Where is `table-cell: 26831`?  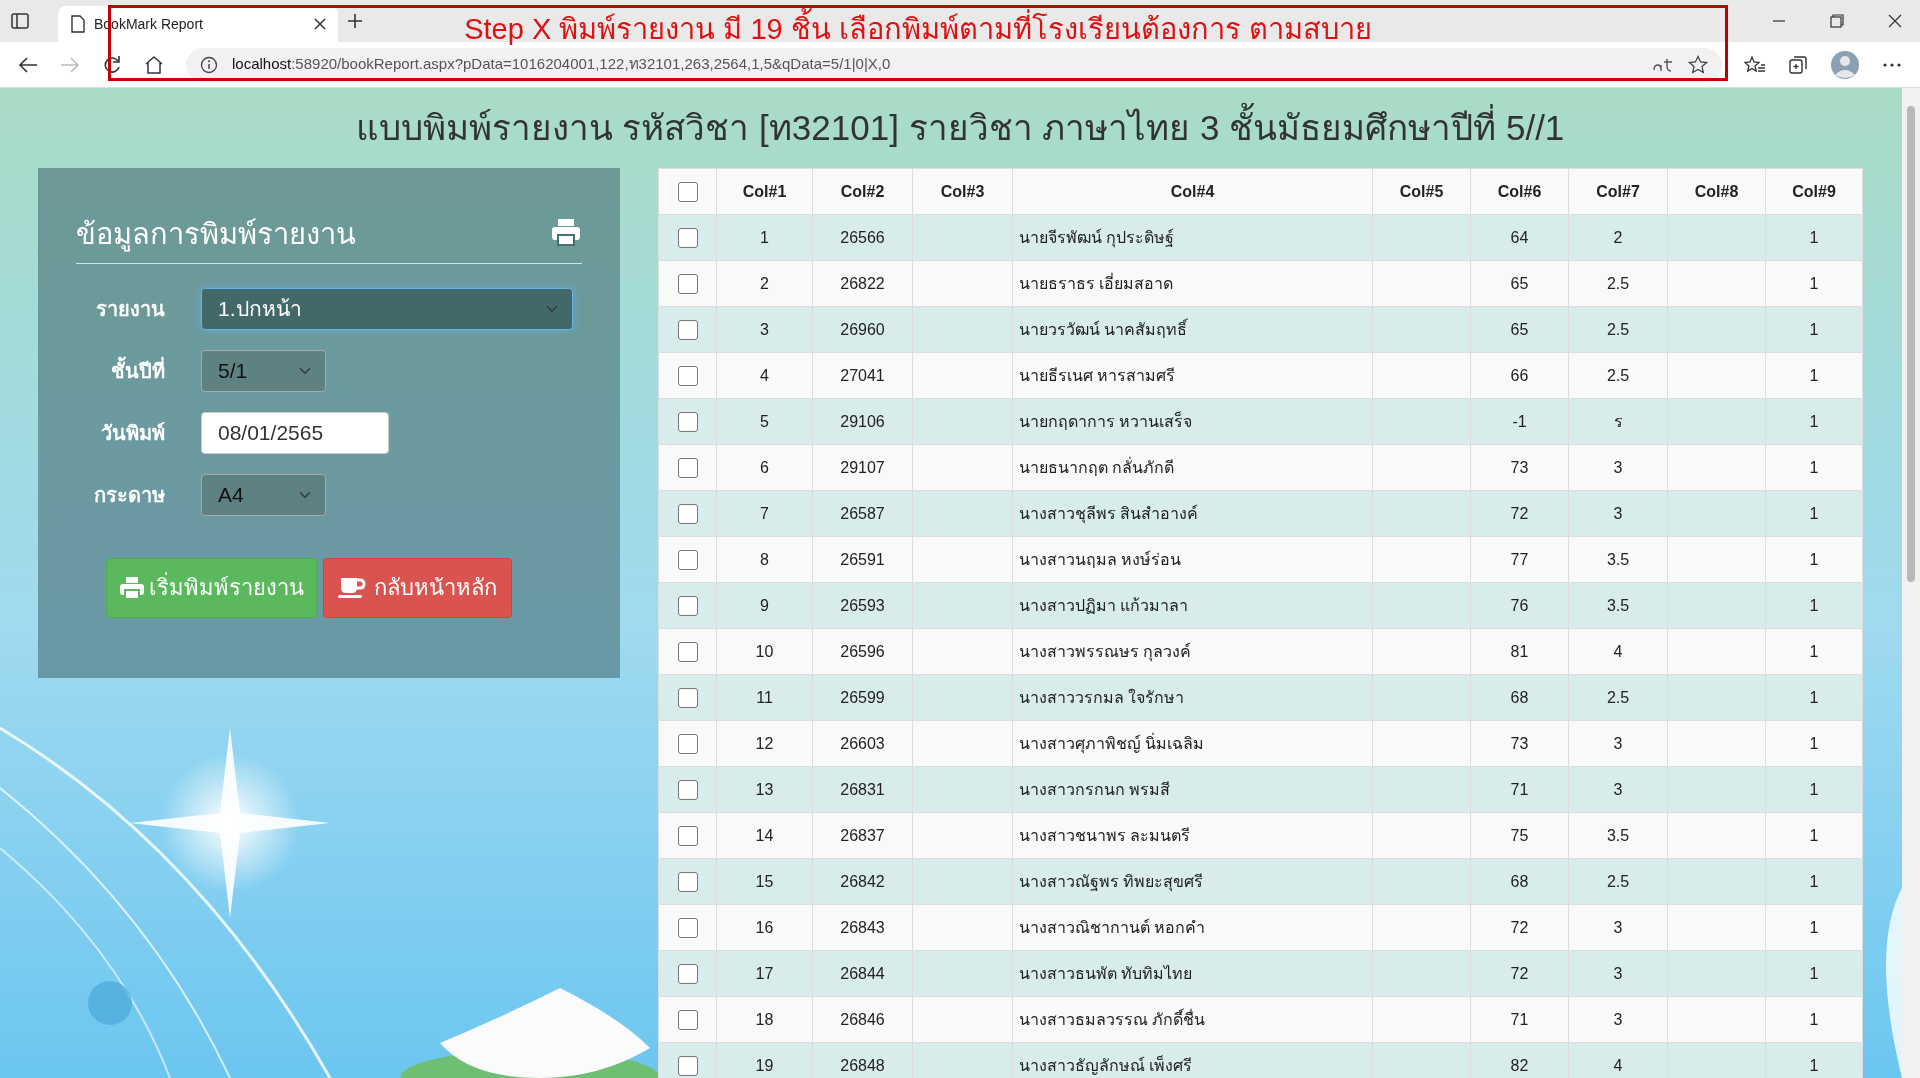 table-cell: 26831 is located at coordinates (862, 789).